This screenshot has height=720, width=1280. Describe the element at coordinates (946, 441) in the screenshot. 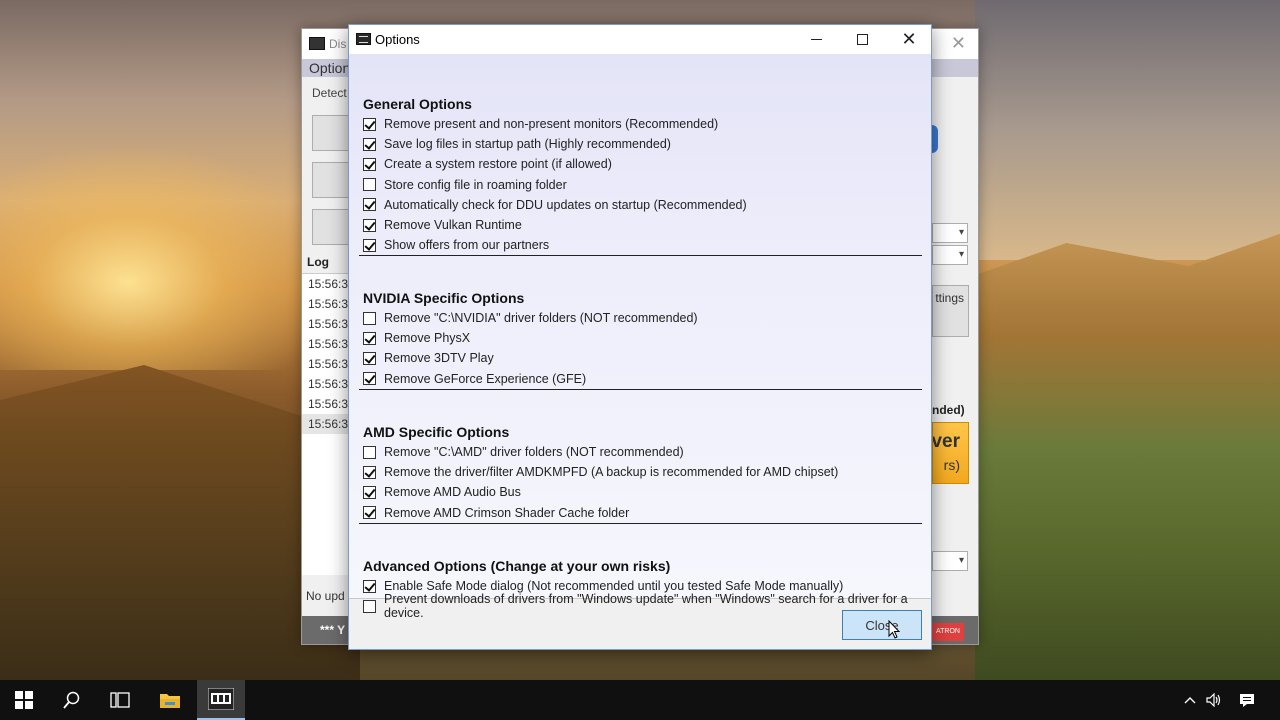

I see `clean-driver-label: ver` at that location.